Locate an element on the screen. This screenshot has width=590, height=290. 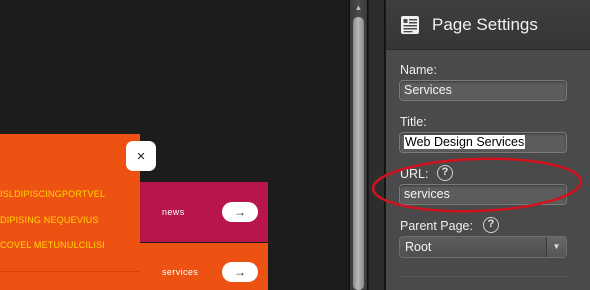
close-button: × is located at coordinates (141, 156).